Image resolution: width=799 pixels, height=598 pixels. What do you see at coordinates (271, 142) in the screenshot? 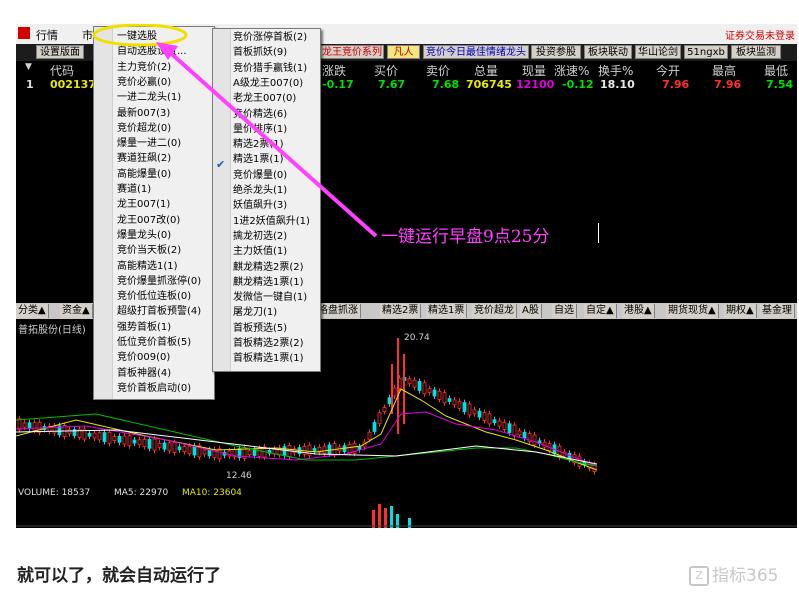
I see `annotation-arrow` at bounding box center [271, 142].